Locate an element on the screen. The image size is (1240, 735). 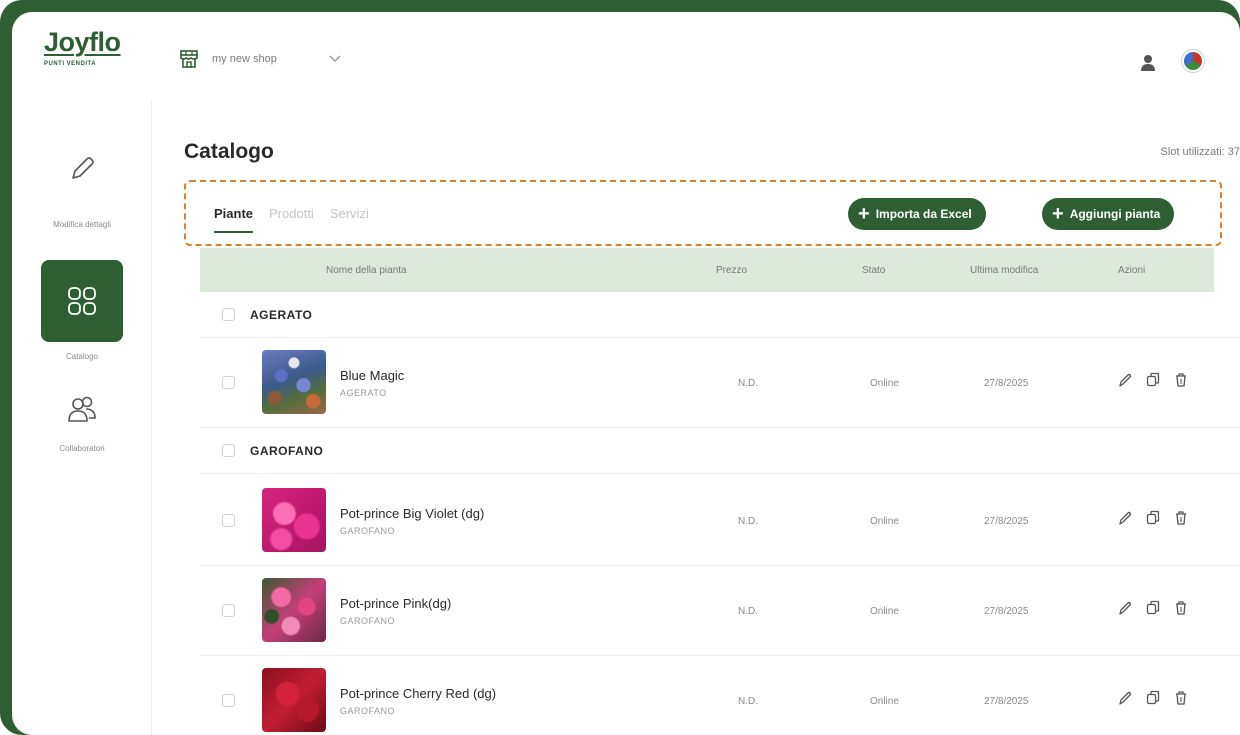
column-header-actions: Azioni is located at coordinates (1132, 270).